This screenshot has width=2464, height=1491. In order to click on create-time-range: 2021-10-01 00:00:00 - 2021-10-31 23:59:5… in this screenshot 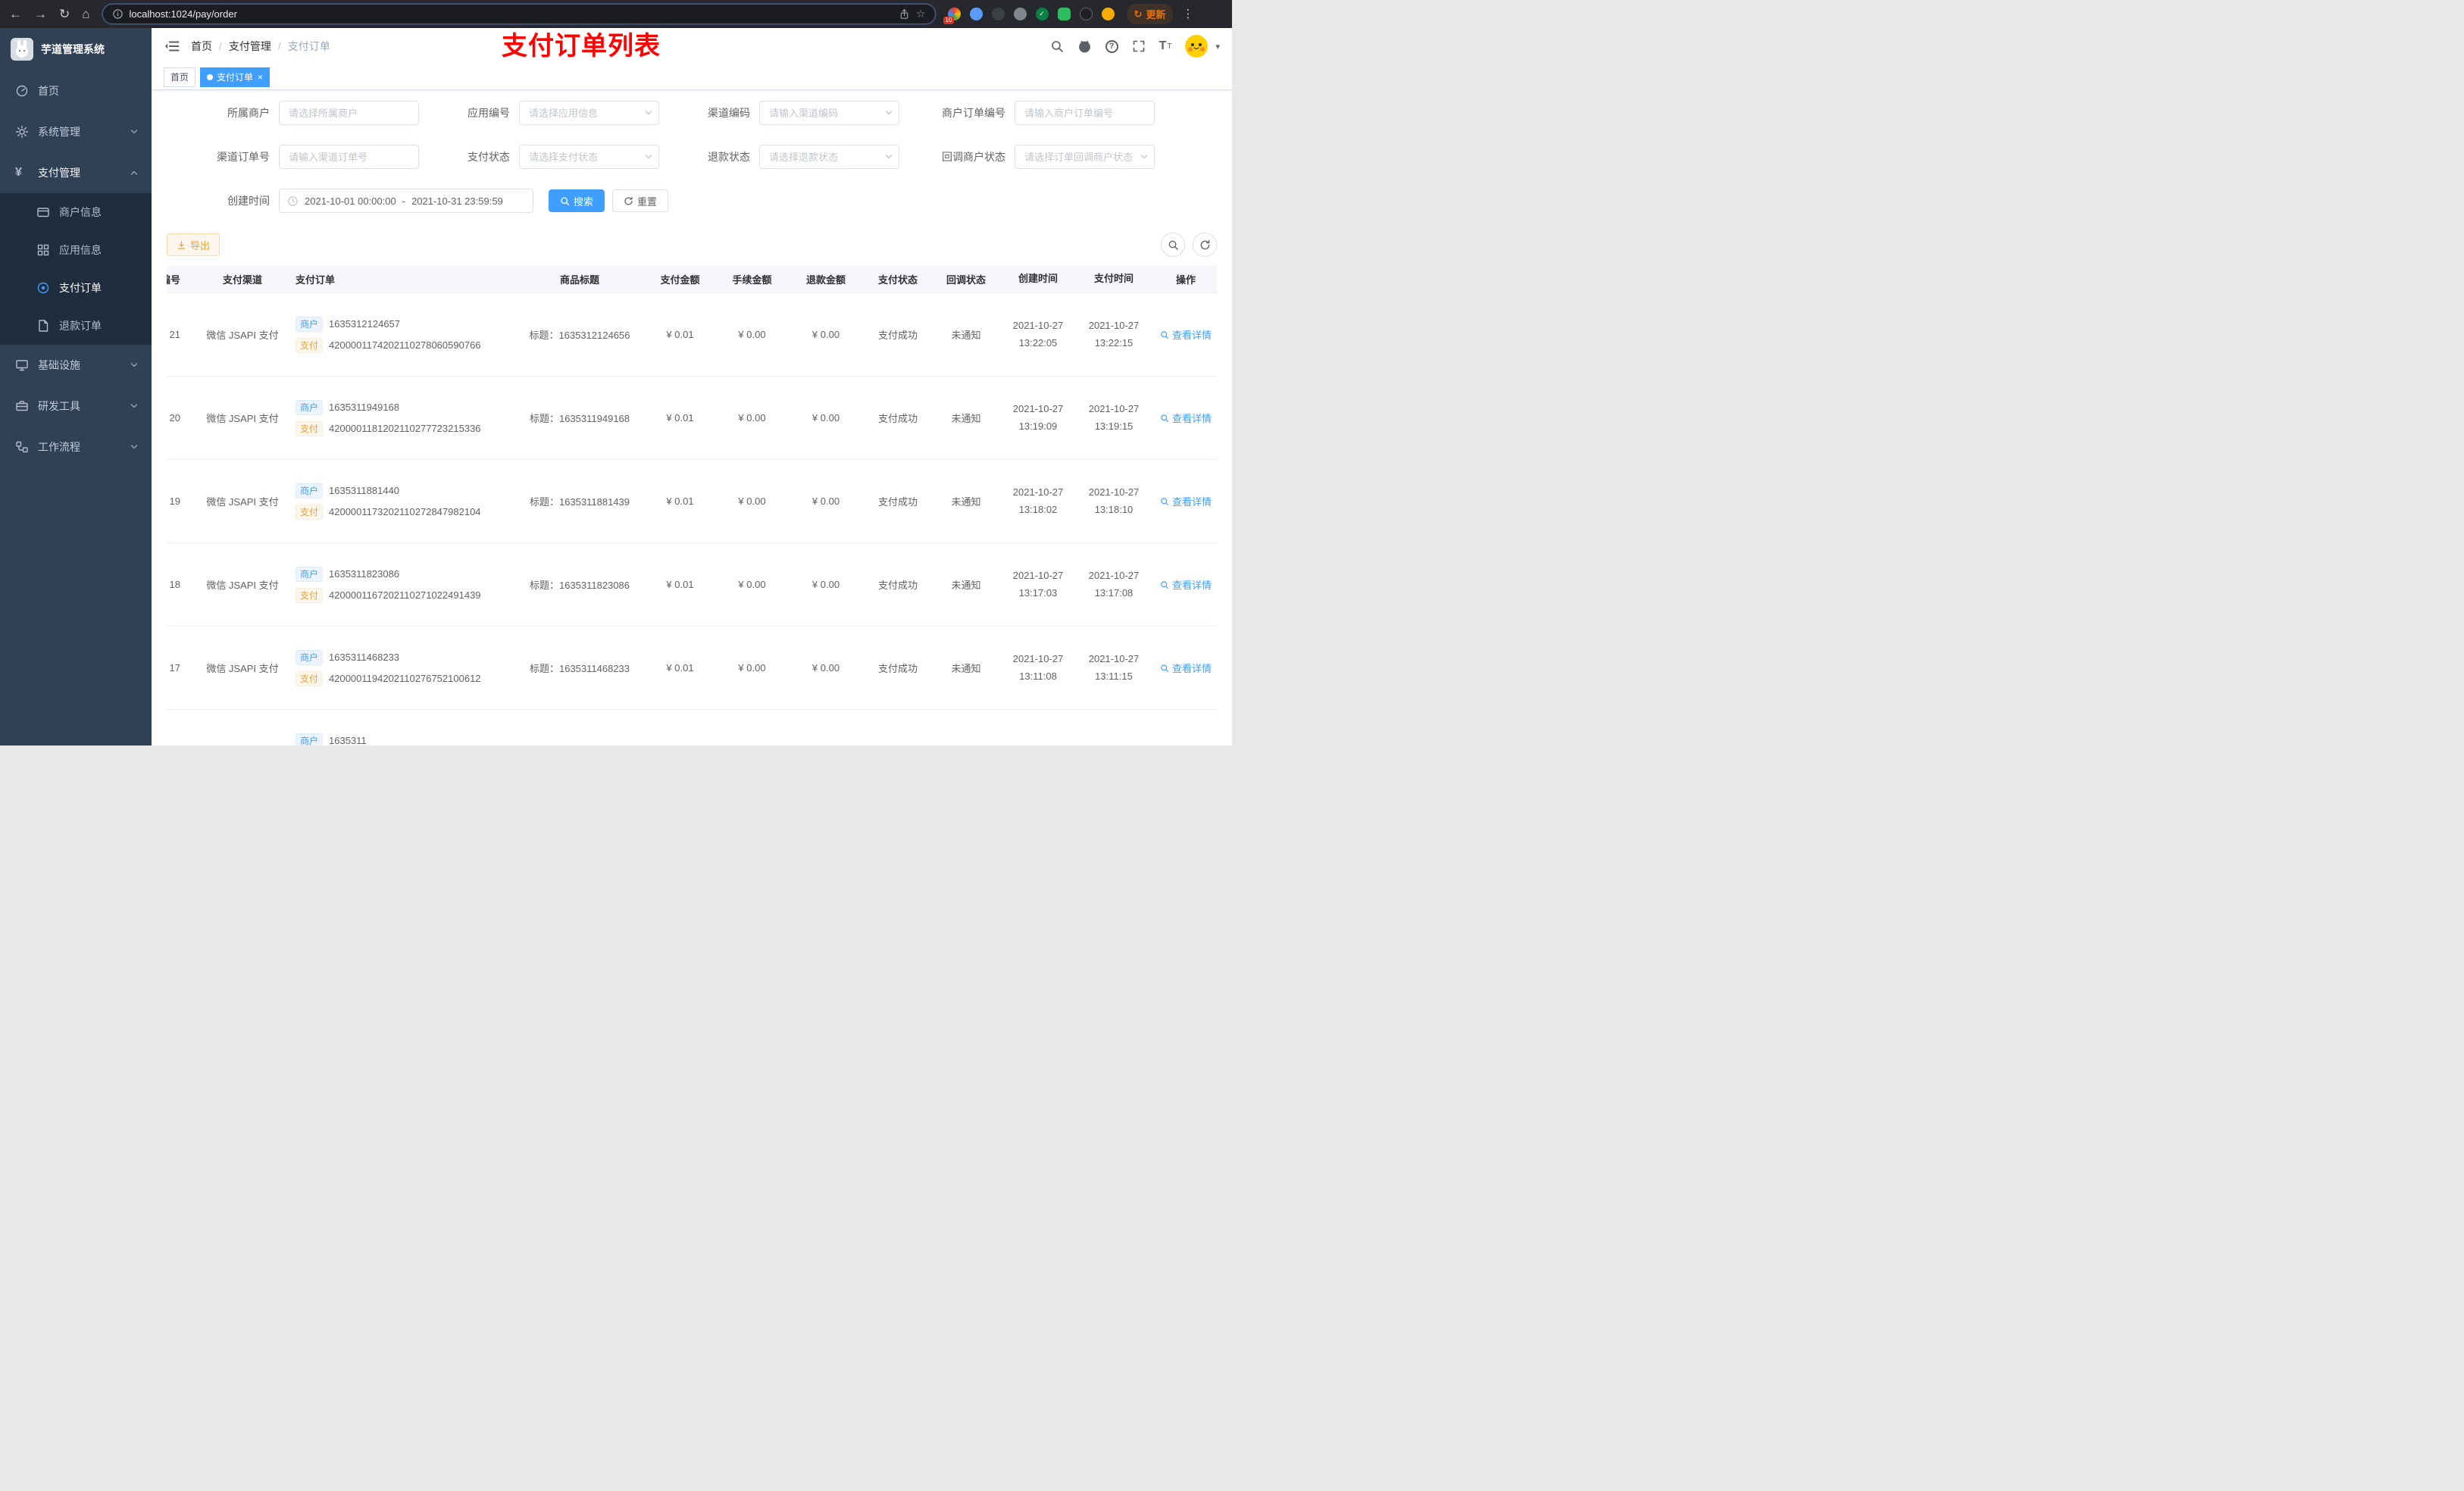, I will do `click(406, 201)`.